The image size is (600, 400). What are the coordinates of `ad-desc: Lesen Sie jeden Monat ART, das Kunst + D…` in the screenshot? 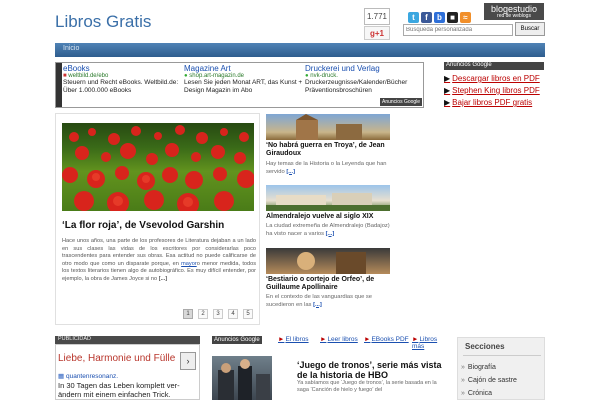 It's located at (243, 86).